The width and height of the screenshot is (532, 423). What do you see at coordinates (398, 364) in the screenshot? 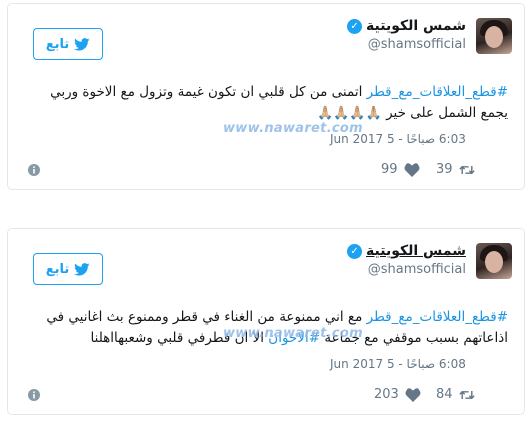
I see `tweet-timestamp: 6:08 صباحًا - 5 Jun 2017` at bounding box center [398, 364].